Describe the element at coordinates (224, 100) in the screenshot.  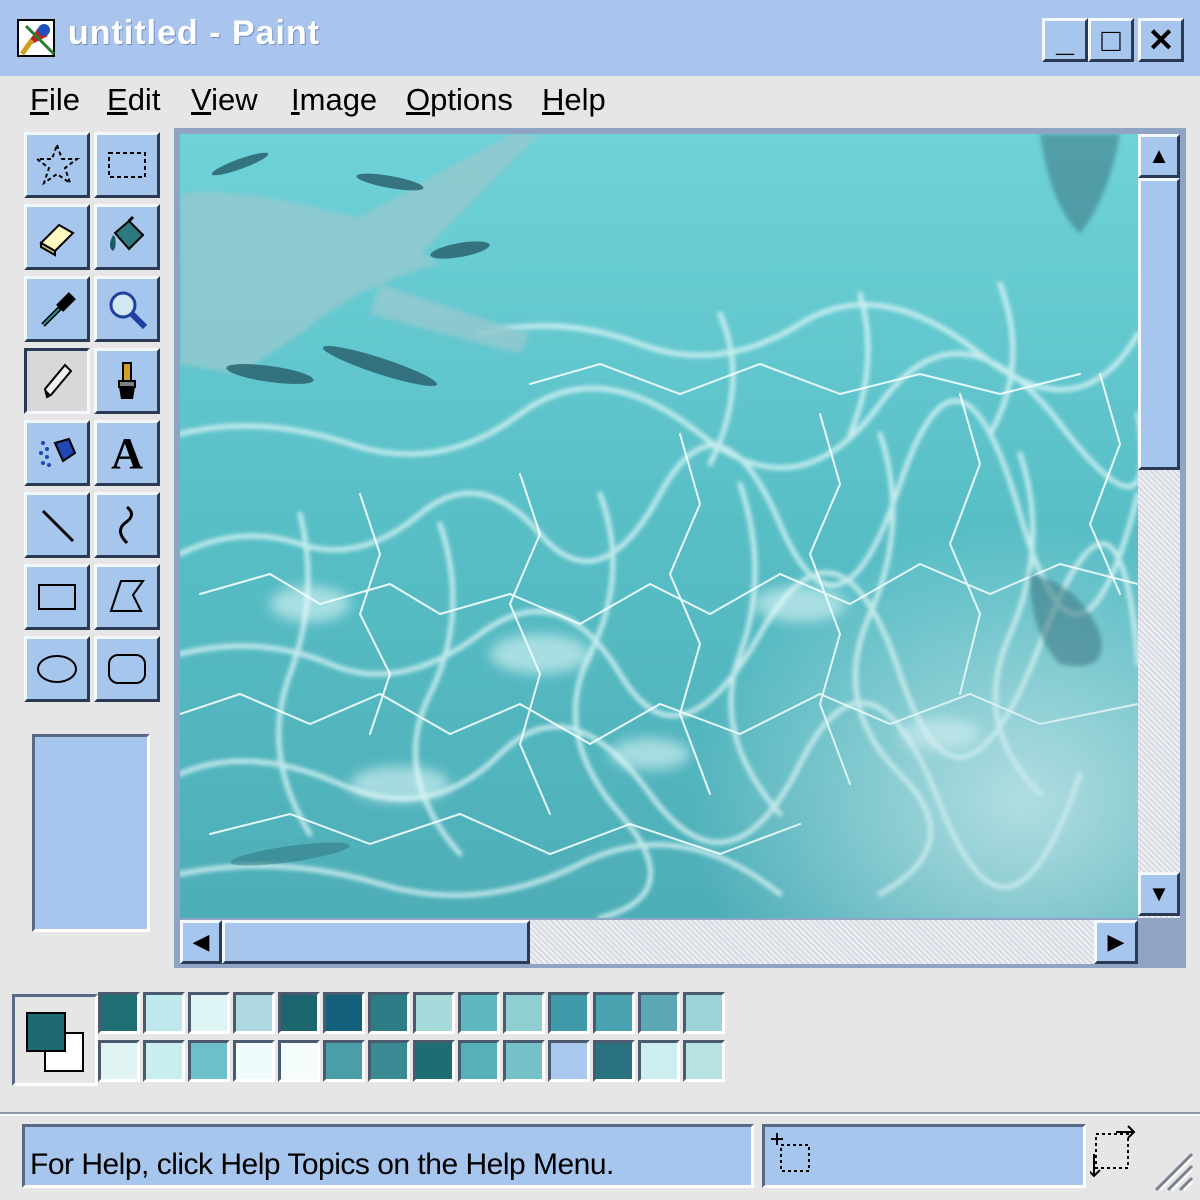
I see `menu-view: View` at that location.